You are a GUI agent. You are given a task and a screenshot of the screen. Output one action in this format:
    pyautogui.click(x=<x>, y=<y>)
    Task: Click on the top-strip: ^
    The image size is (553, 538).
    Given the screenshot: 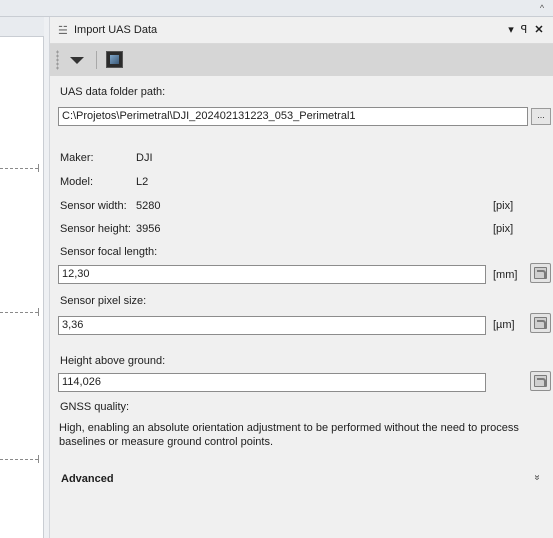 What is the action you would take?
    pyautogui.click(x=276, y=8)
    